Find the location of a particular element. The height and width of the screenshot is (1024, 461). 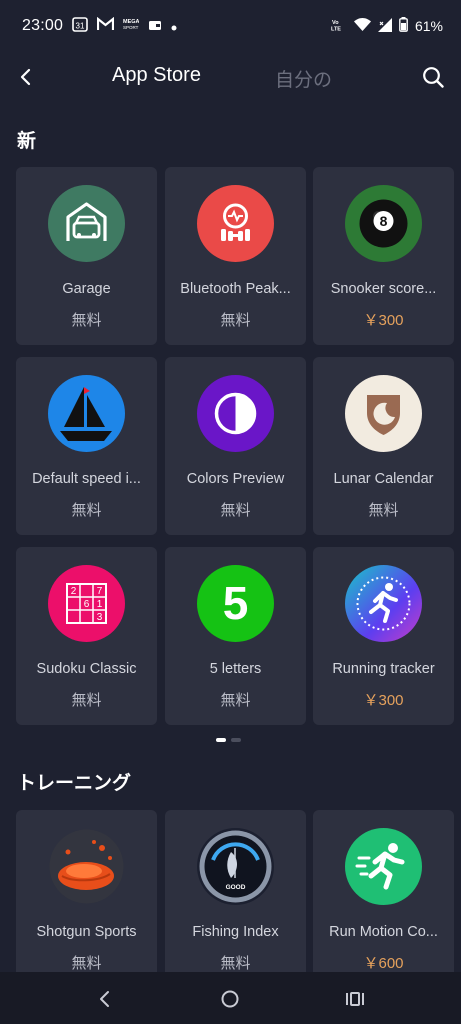

mega-sport-icon: MEGA SPORT is located at coordinates (131, 26).